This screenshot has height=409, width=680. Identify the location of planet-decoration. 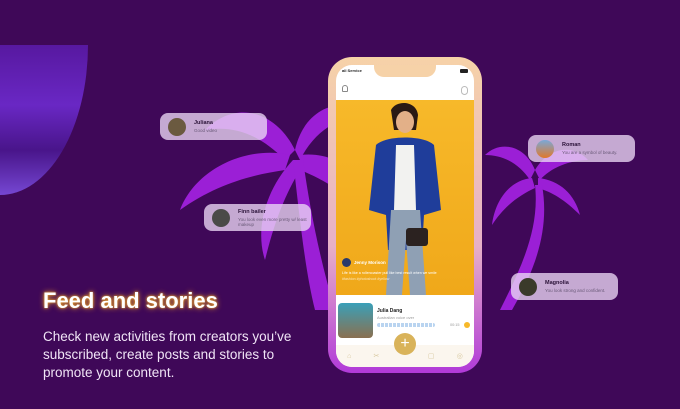
(44, 120).